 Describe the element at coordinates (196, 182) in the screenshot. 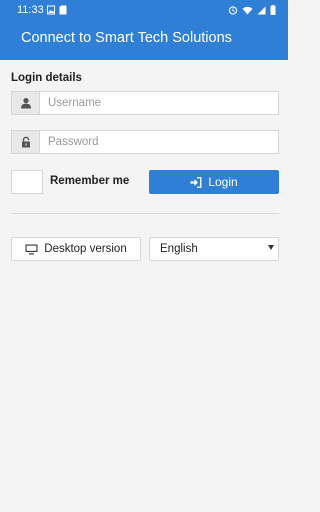

I see `sign-in-icon` at that location.